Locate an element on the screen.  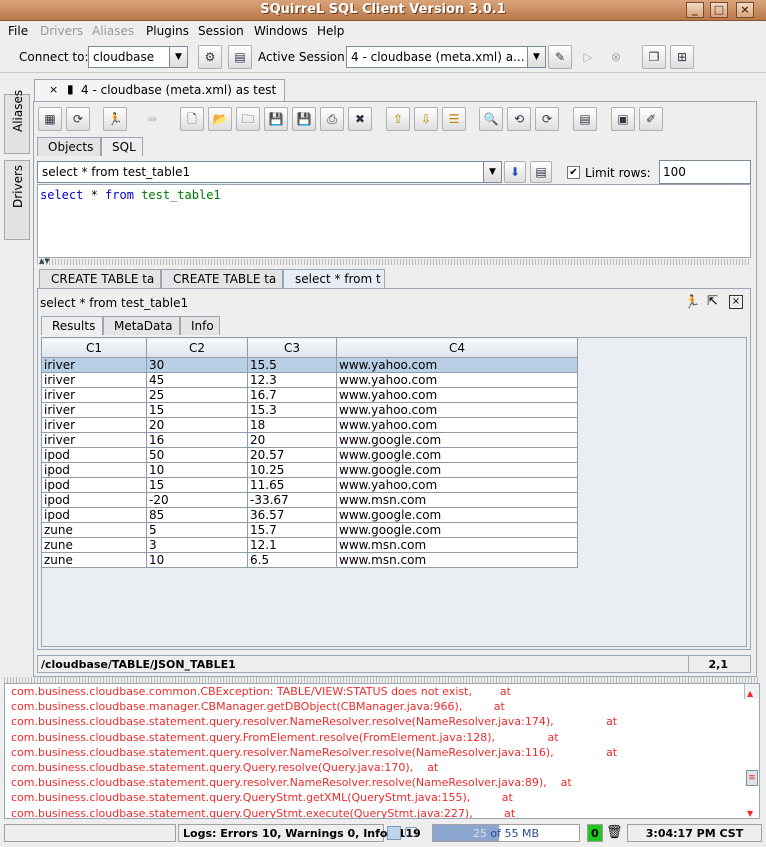
table-row: ipod 10 10.25 www.google.com is located at coordinates (309, 470).